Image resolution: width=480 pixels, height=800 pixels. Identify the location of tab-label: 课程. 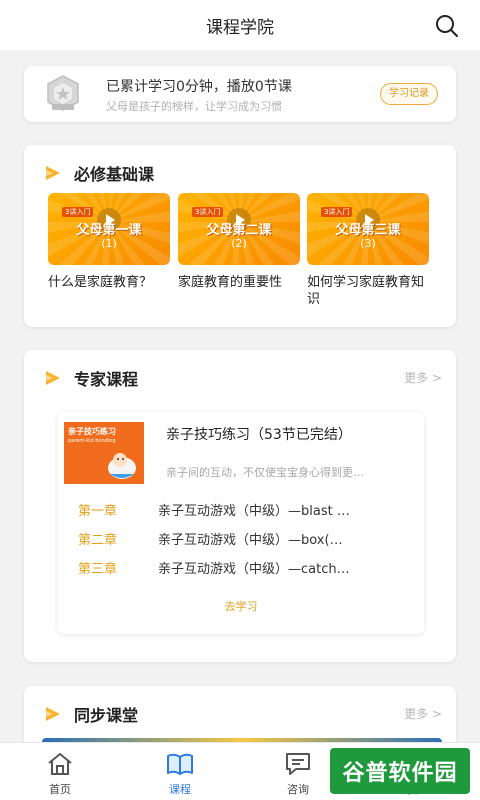
(180, 789).